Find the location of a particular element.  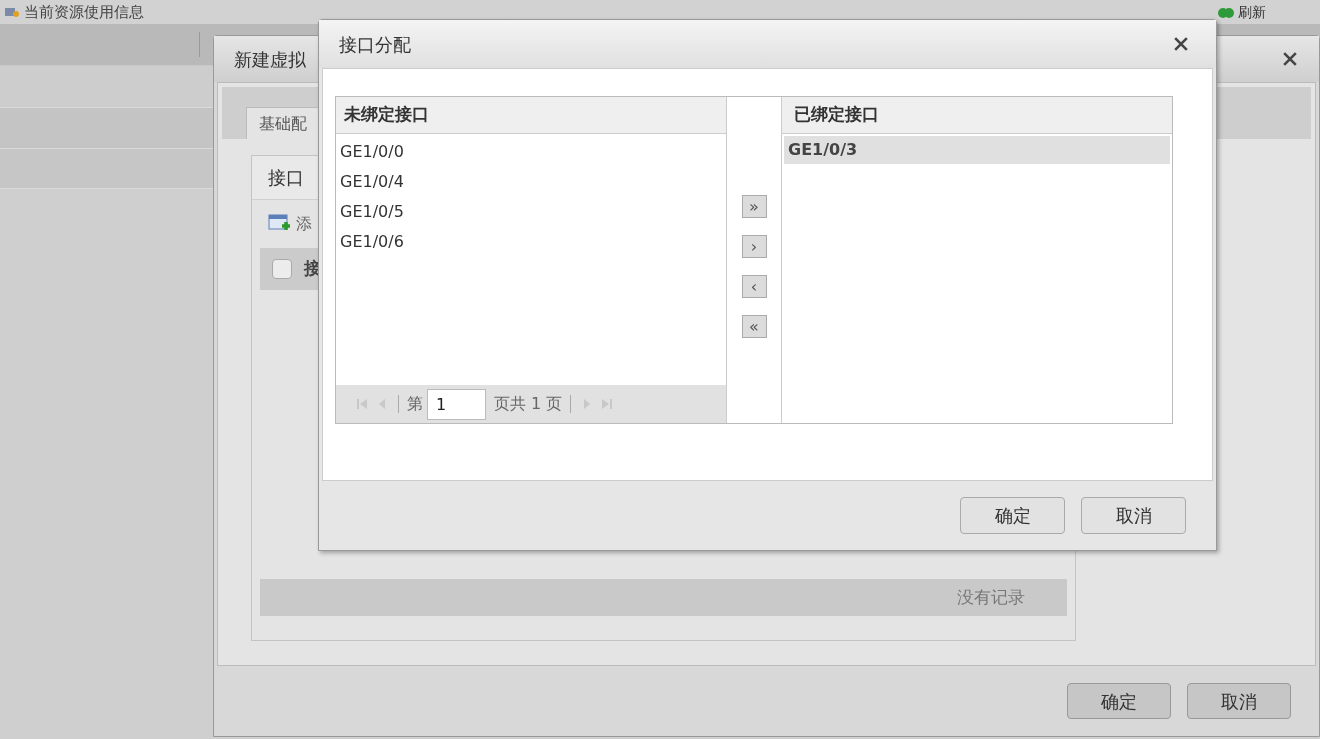

list-item: GE1/0/0 is located at coordinates (531, 152).